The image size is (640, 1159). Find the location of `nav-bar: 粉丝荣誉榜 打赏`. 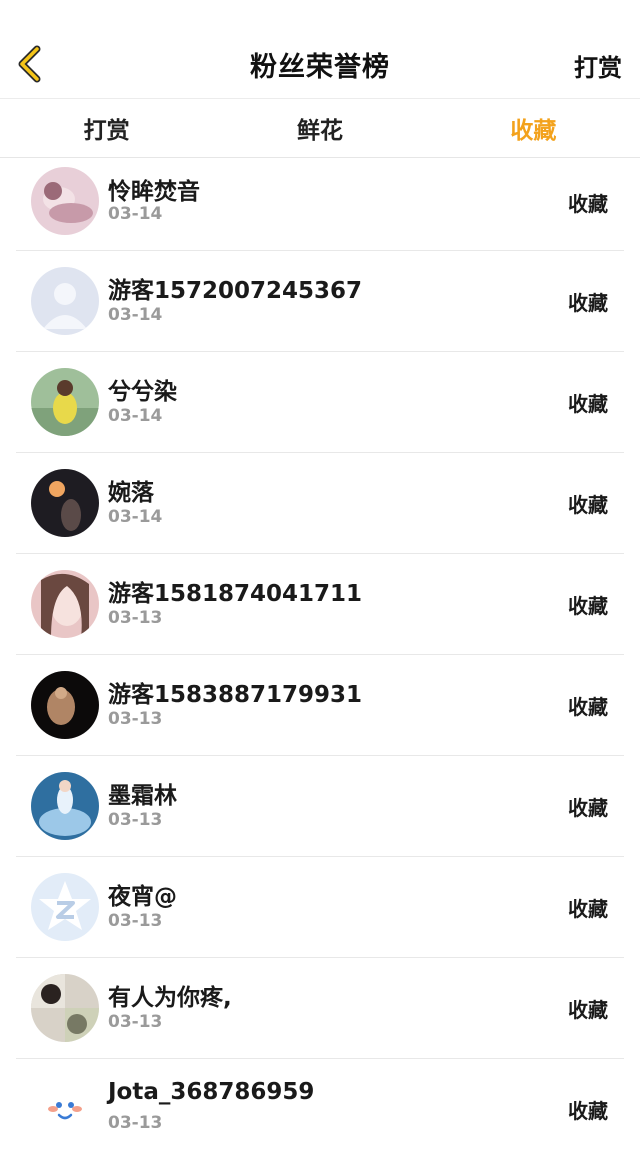

nav-bar: 粉丝荣誉榜 打赏 is located at coordinates (320, 49).